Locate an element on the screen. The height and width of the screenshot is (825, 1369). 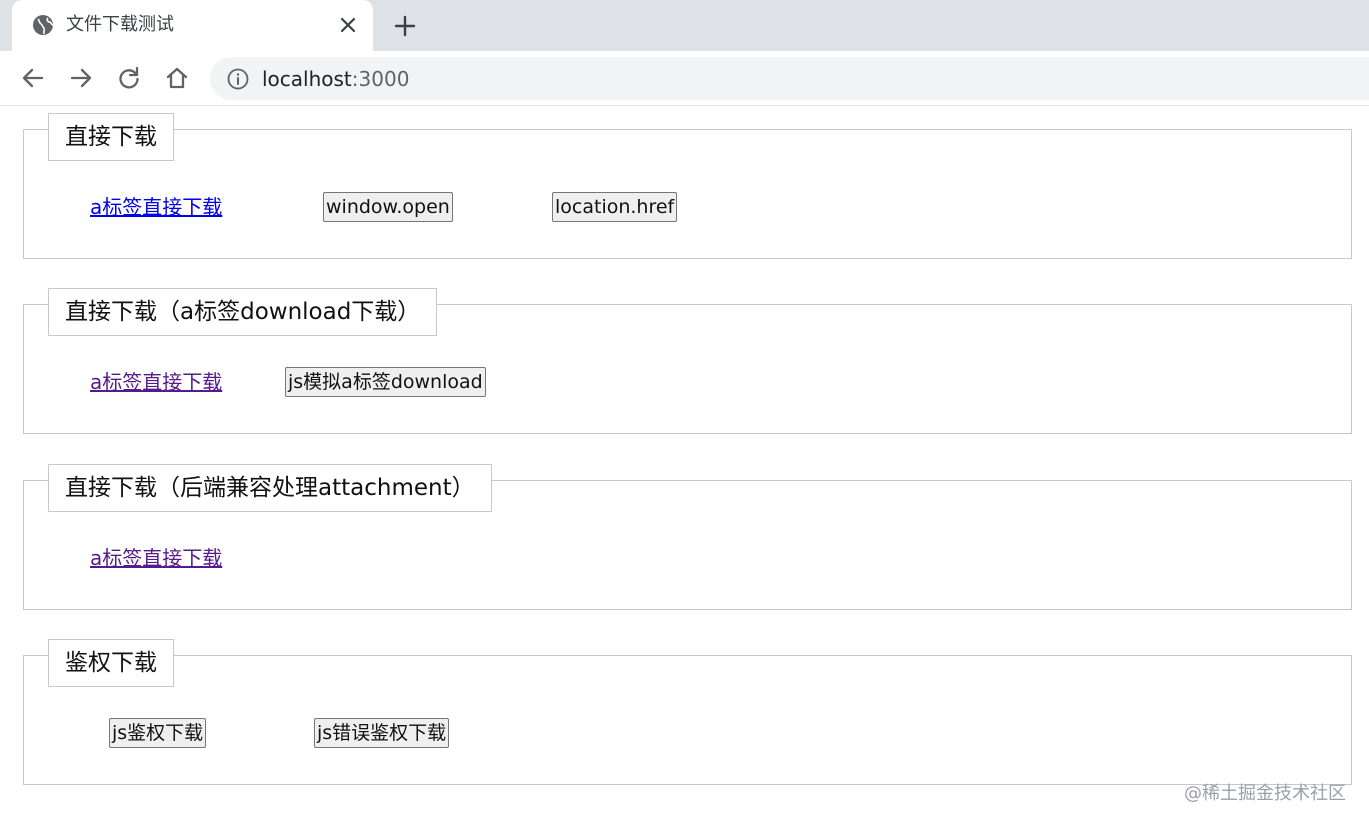
location-href-button: location.href is located at coordinates (615, 207).